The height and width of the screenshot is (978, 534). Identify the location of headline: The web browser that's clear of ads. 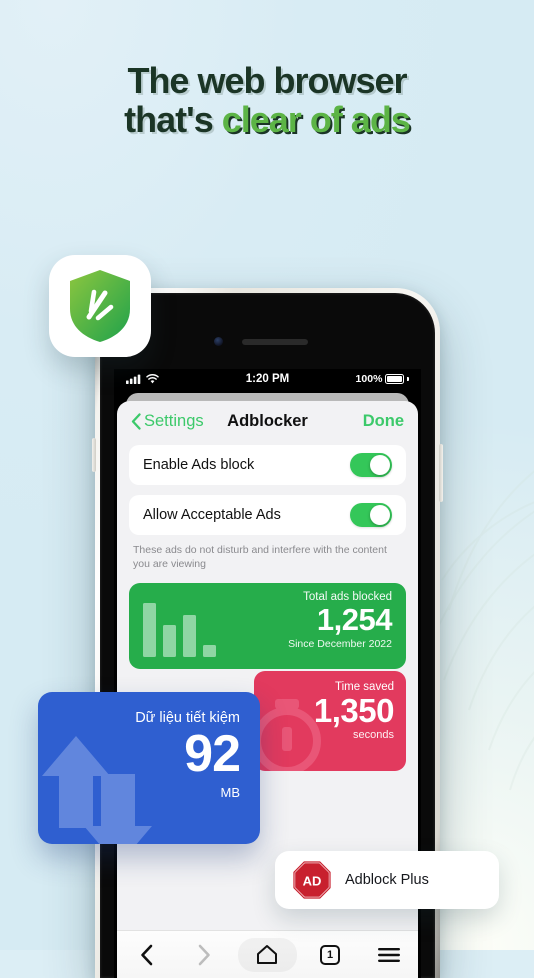
(267, 100).